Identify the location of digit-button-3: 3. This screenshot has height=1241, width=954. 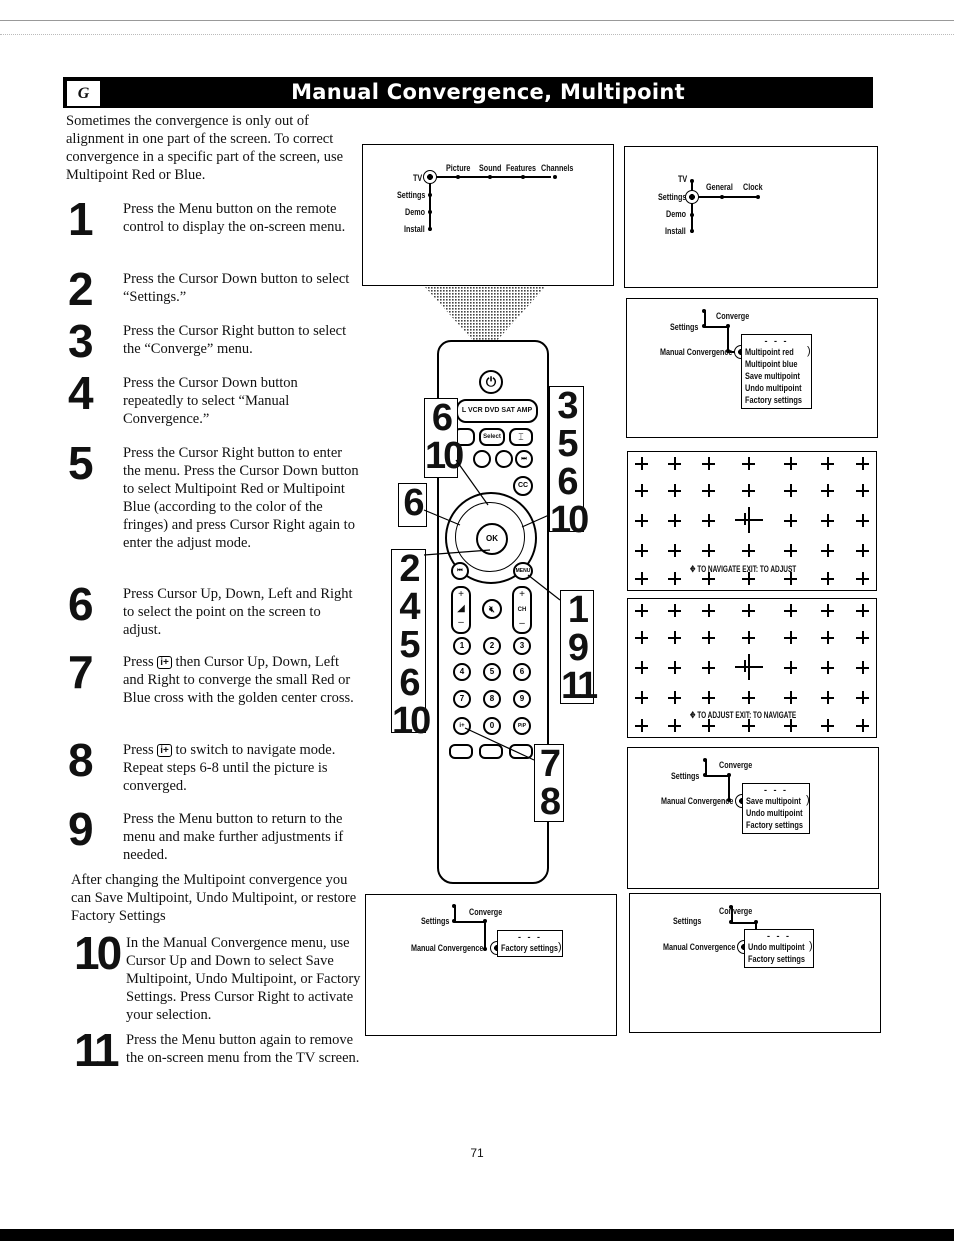
(522, 646).